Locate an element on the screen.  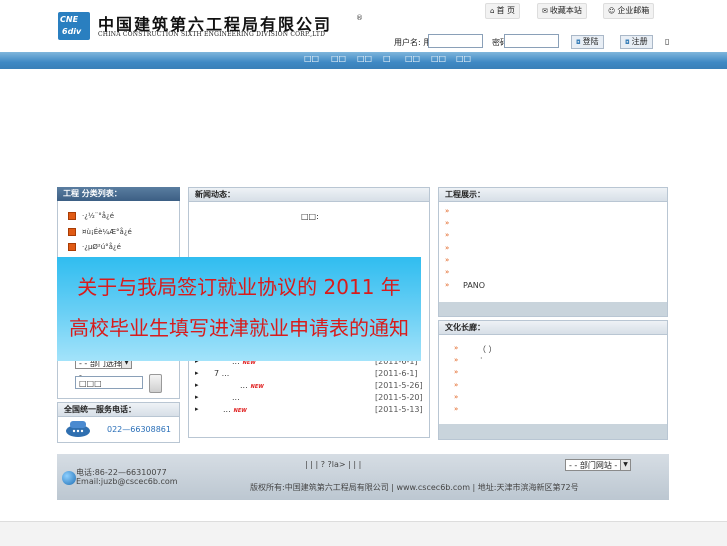
search-input: □□□ is located at coordinates (109, 382).